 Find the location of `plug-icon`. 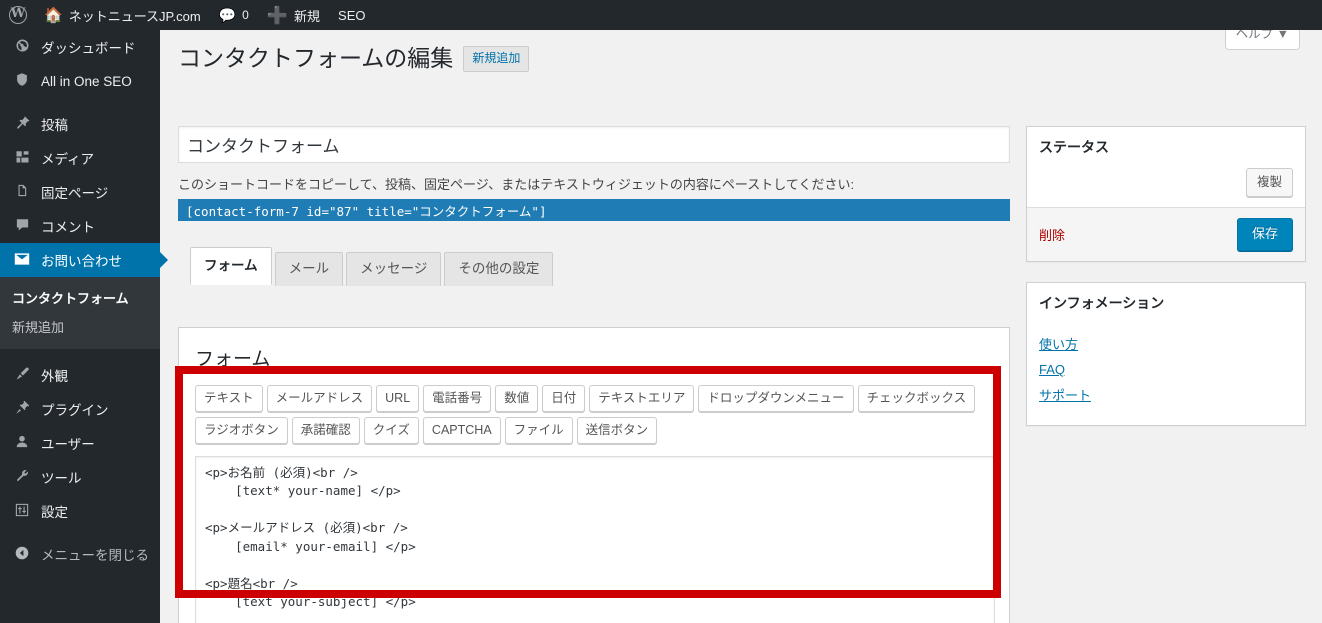

plug-icon is located at coordinates (22, 409).